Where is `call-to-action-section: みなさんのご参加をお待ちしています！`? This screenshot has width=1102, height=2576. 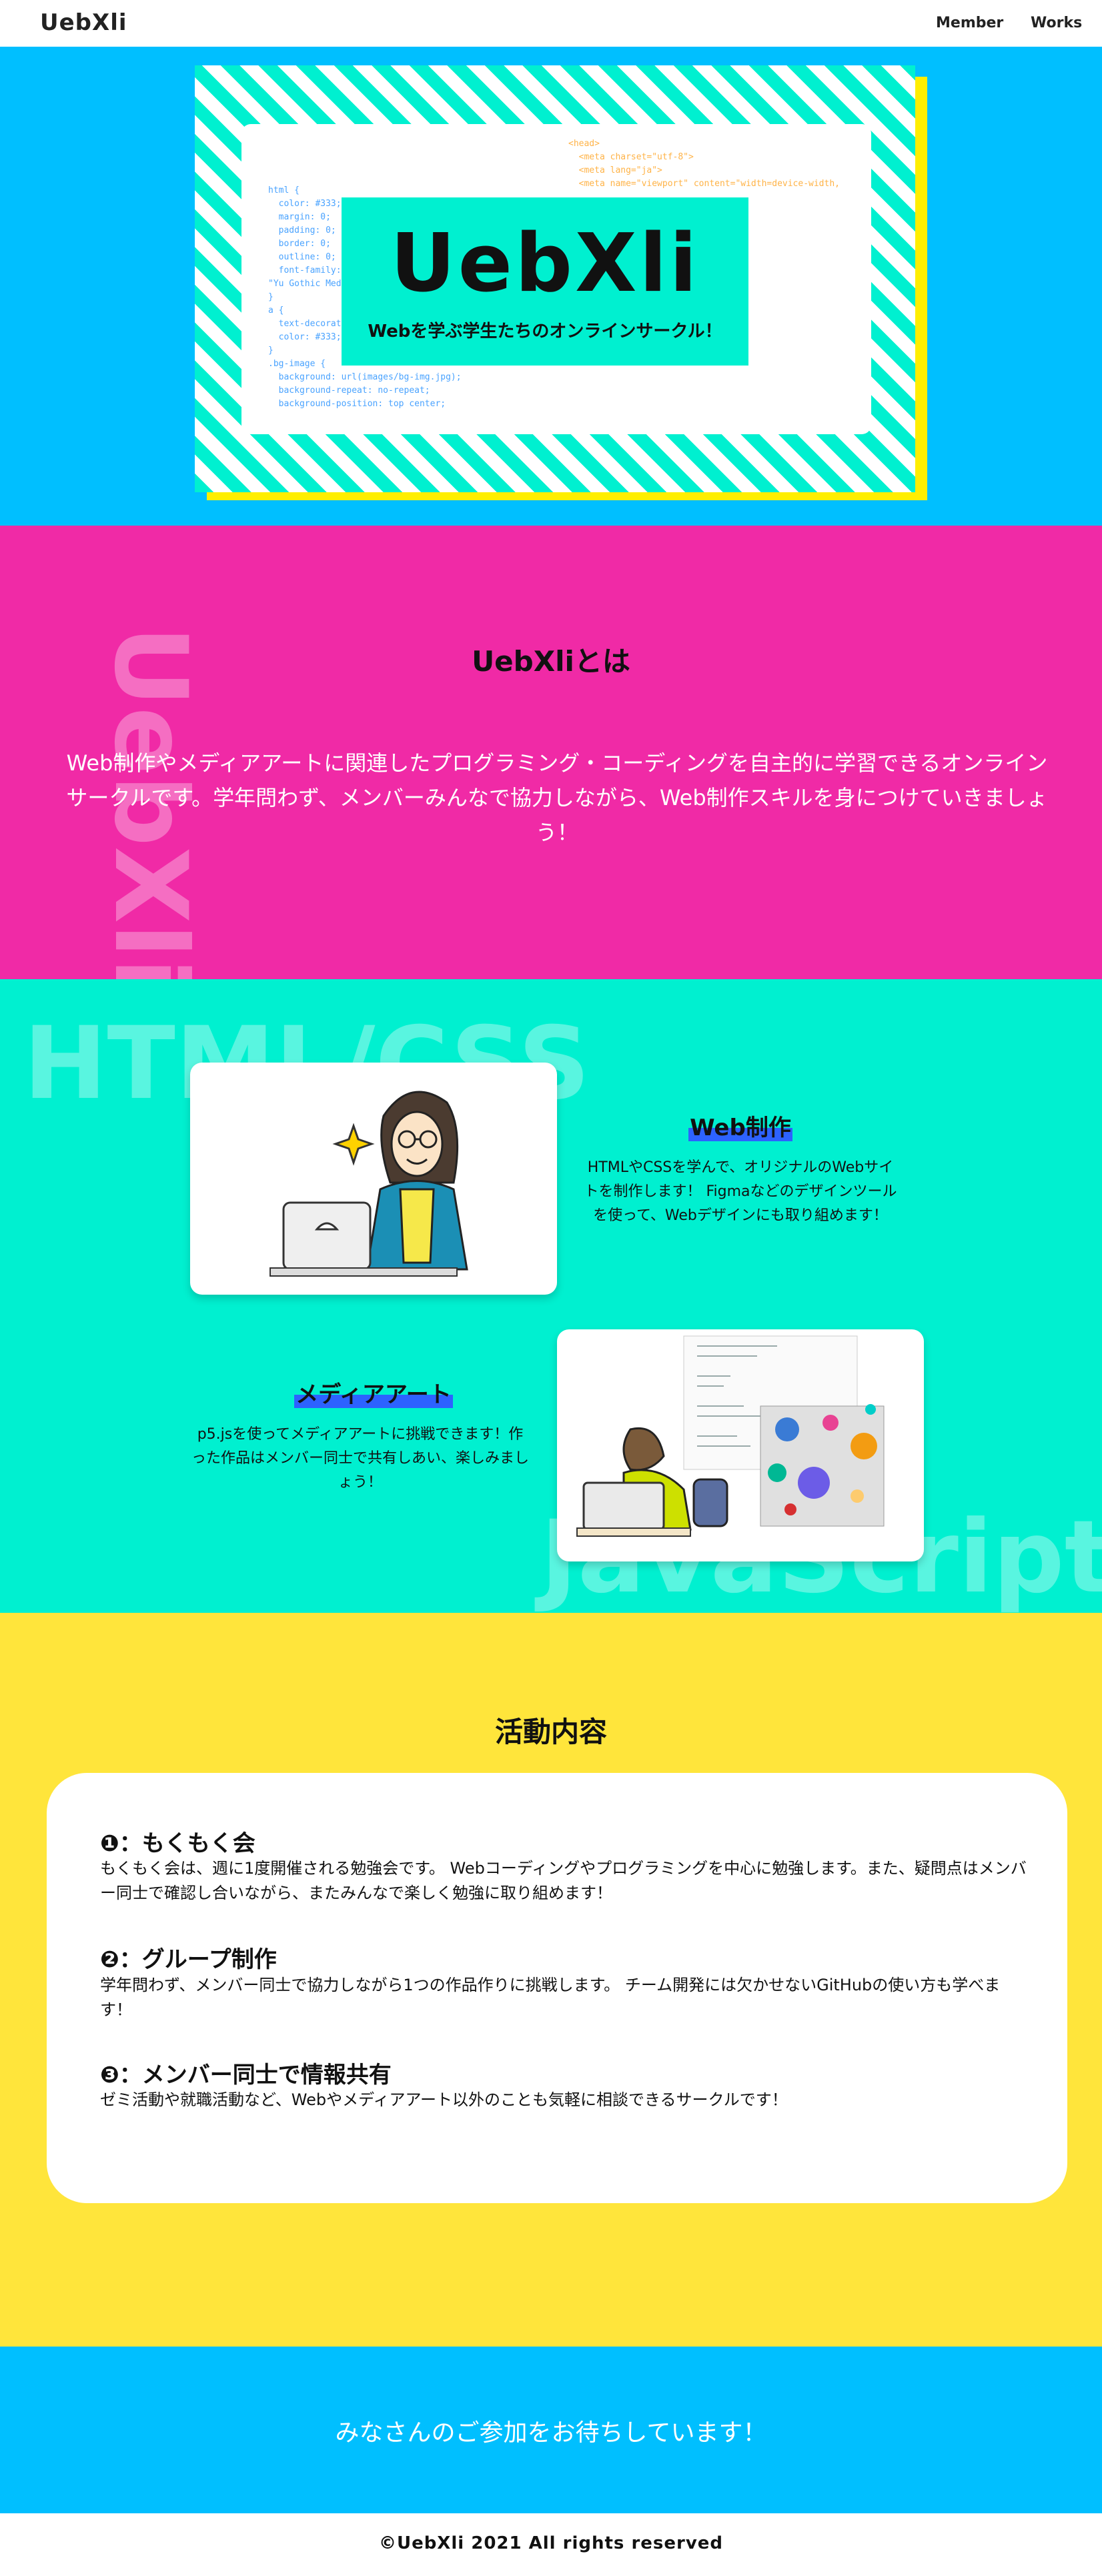
call-to-action-section: みなさんのご参加をお待ちしています！ is located at coordinates (551, 2430).